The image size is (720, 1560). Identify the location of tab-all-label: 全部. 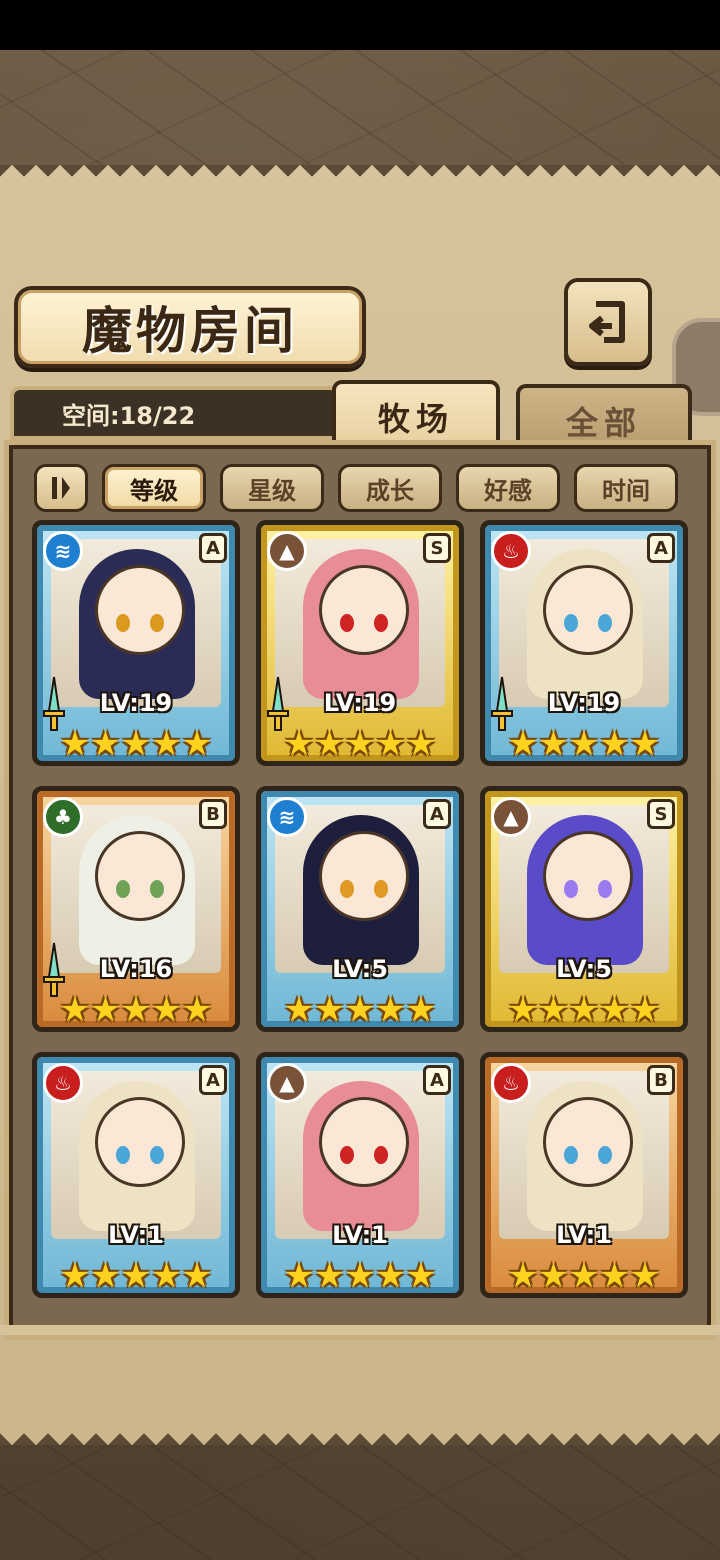
(603, 423).